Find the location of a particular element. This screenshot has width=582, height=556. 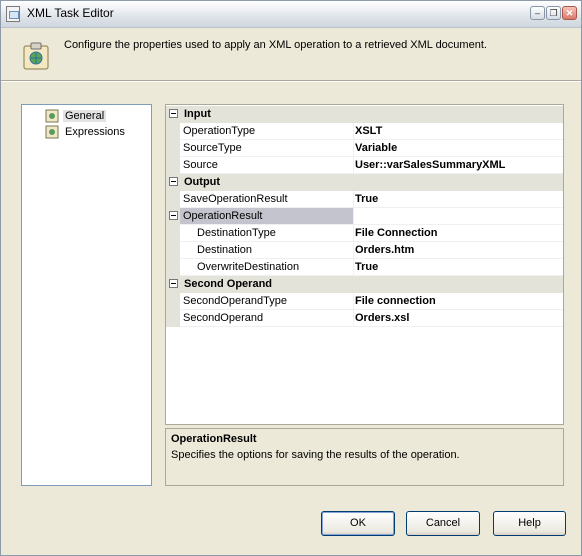

window-title: XML Task Editor is located at coordinates (70, 13).